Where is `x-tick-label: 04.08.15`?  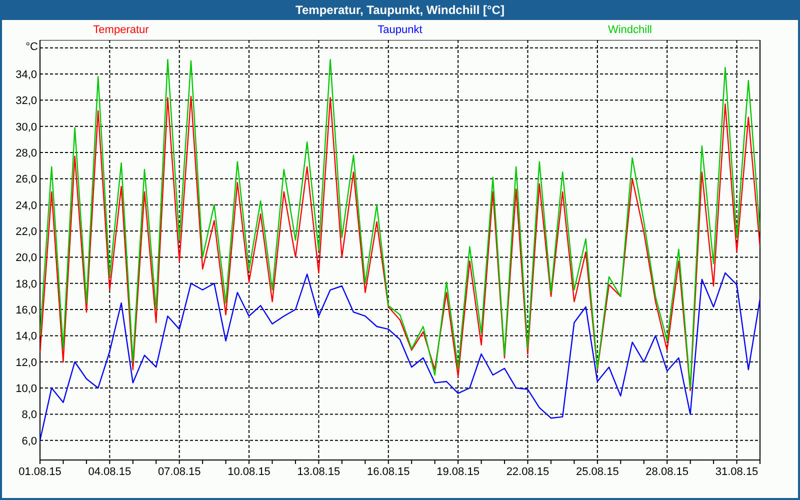 x-tick-label: 04.08.15 is located at coordinates (110, 472).